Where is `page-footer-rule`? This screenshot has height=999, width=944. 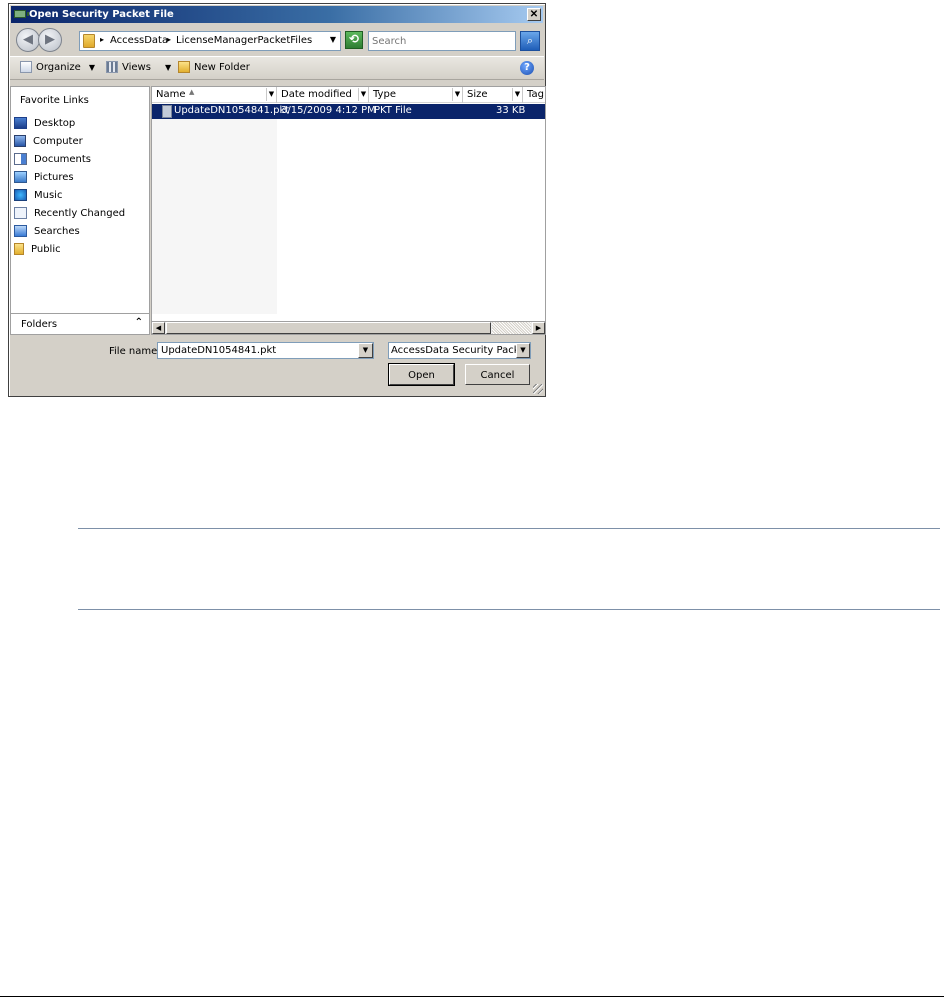
page-footer-rule is located at coordinates (472, 996).